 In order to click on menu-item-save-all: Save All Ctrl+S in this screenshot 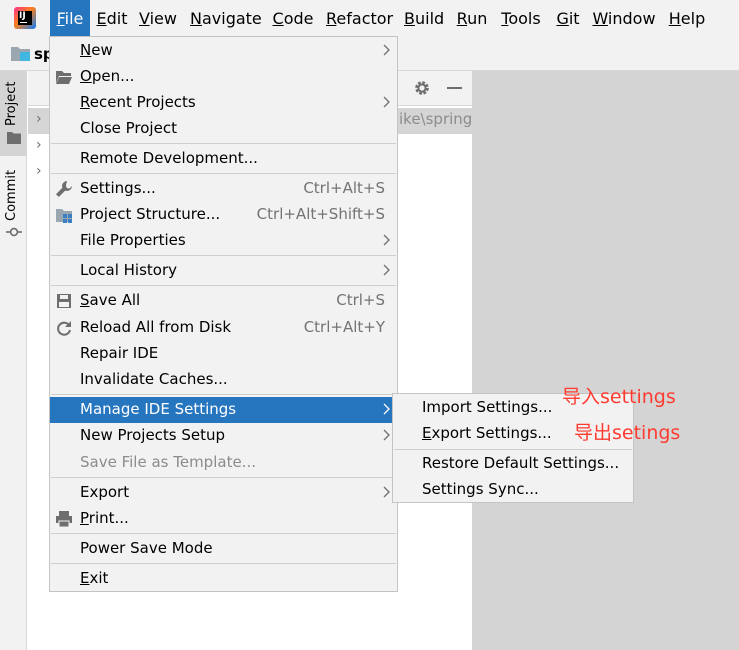, I will do `click(223, 301)`.